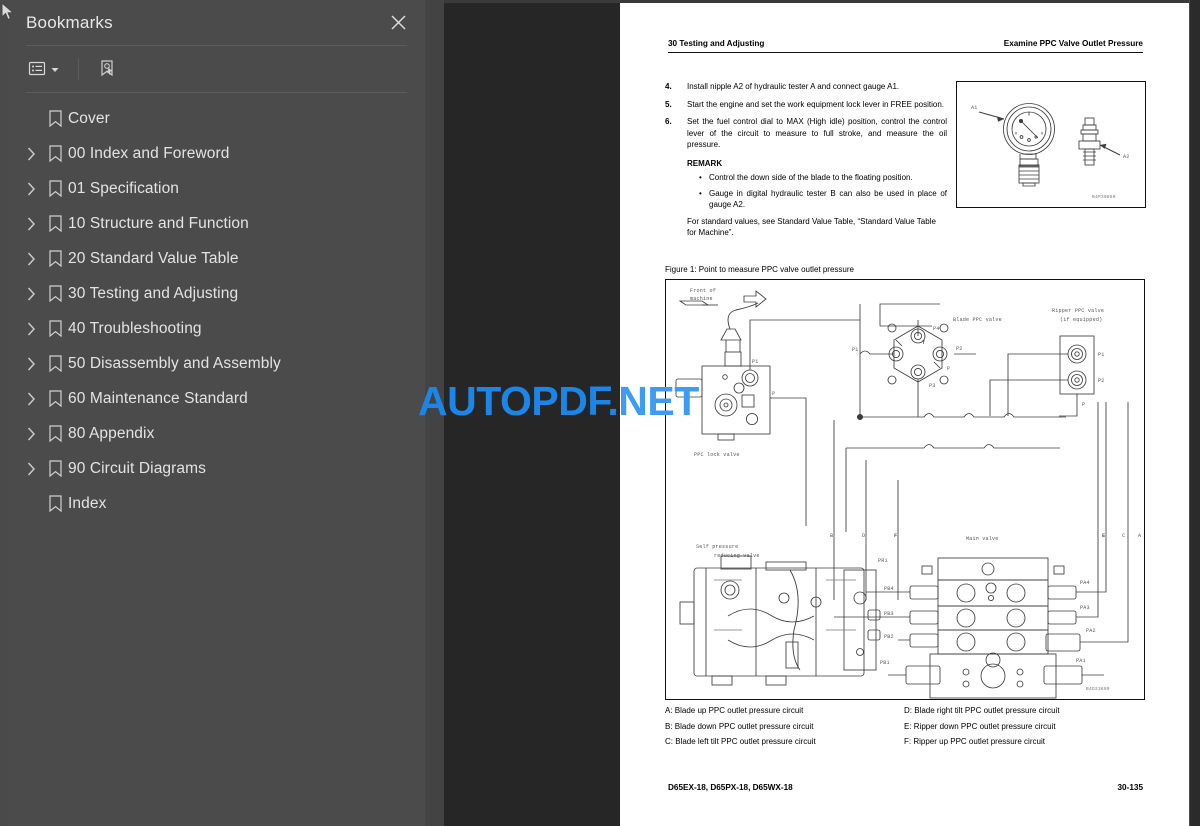 This screenshot has width=1200, height=826. What do you see at coordinates (216, 328) in the screenshot?
I see `bookmark-item: 40 Troubleshooting` at bounding box center [216, 328].